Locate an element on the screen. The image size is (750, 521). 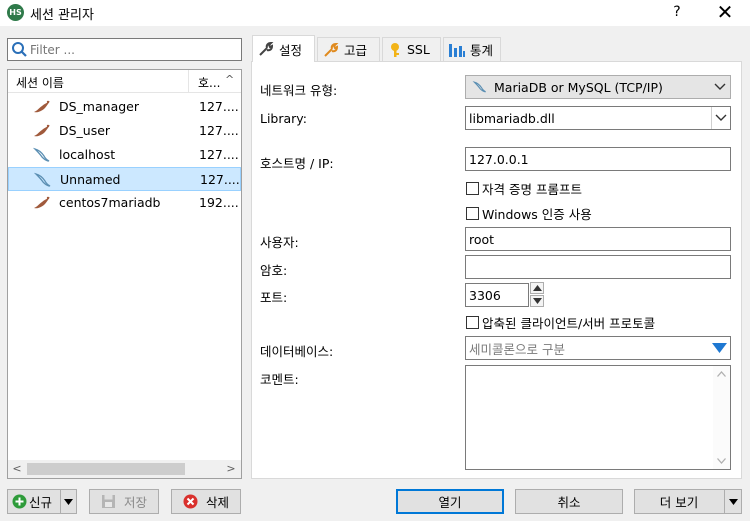
filter-box is located at coordinates (124, 49).